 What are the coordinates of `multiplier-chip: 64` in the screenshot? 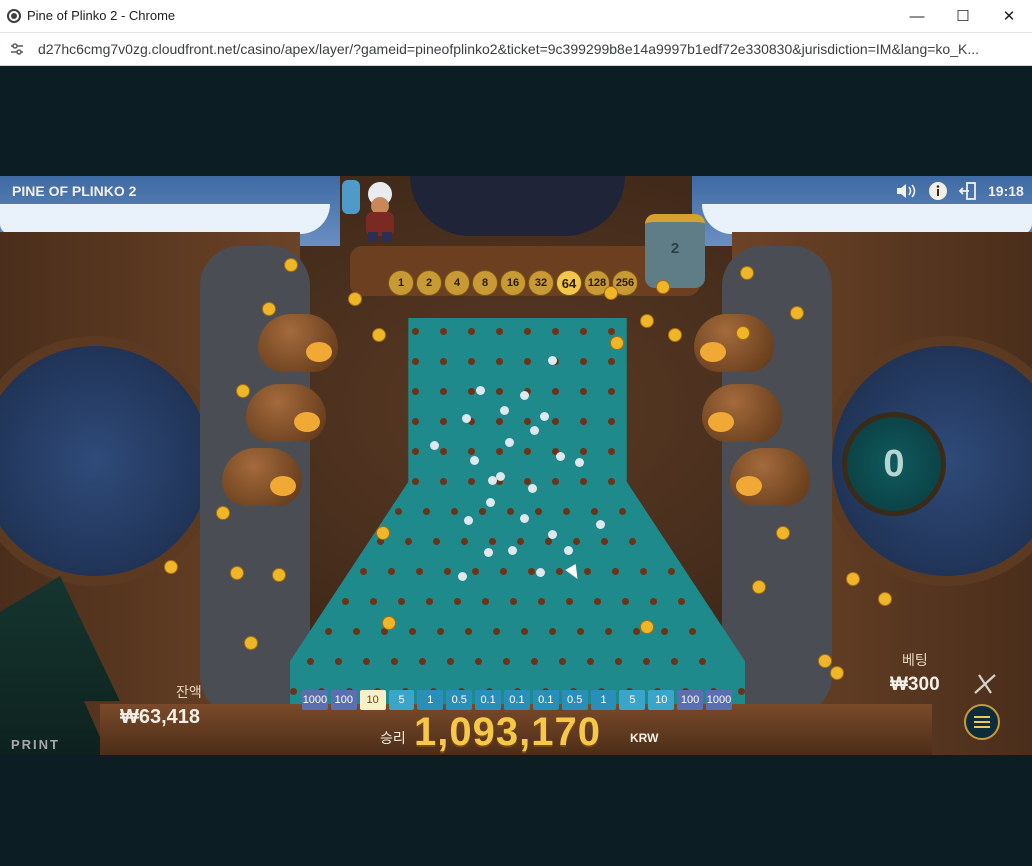 It's located at (569, 283).